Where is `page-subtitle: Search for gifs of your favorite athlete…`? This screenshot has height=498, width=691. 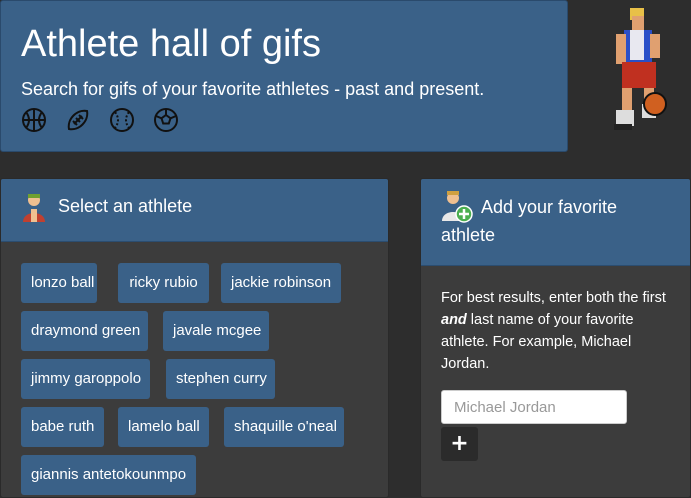 page-subtitle: Search for gifs of your favorite athlete… is located at coordinates (253, 89).